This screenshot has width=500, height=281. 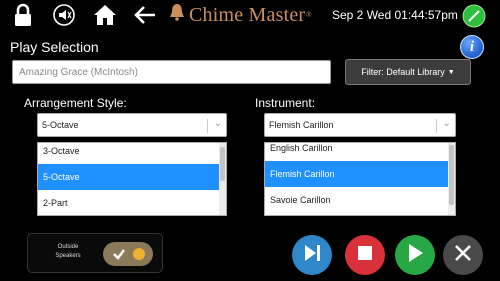 What do you see at coordinates (285, 103) in the screenshot?
I see `instrument-label: Instrument:` at bounding box center [285, 103].